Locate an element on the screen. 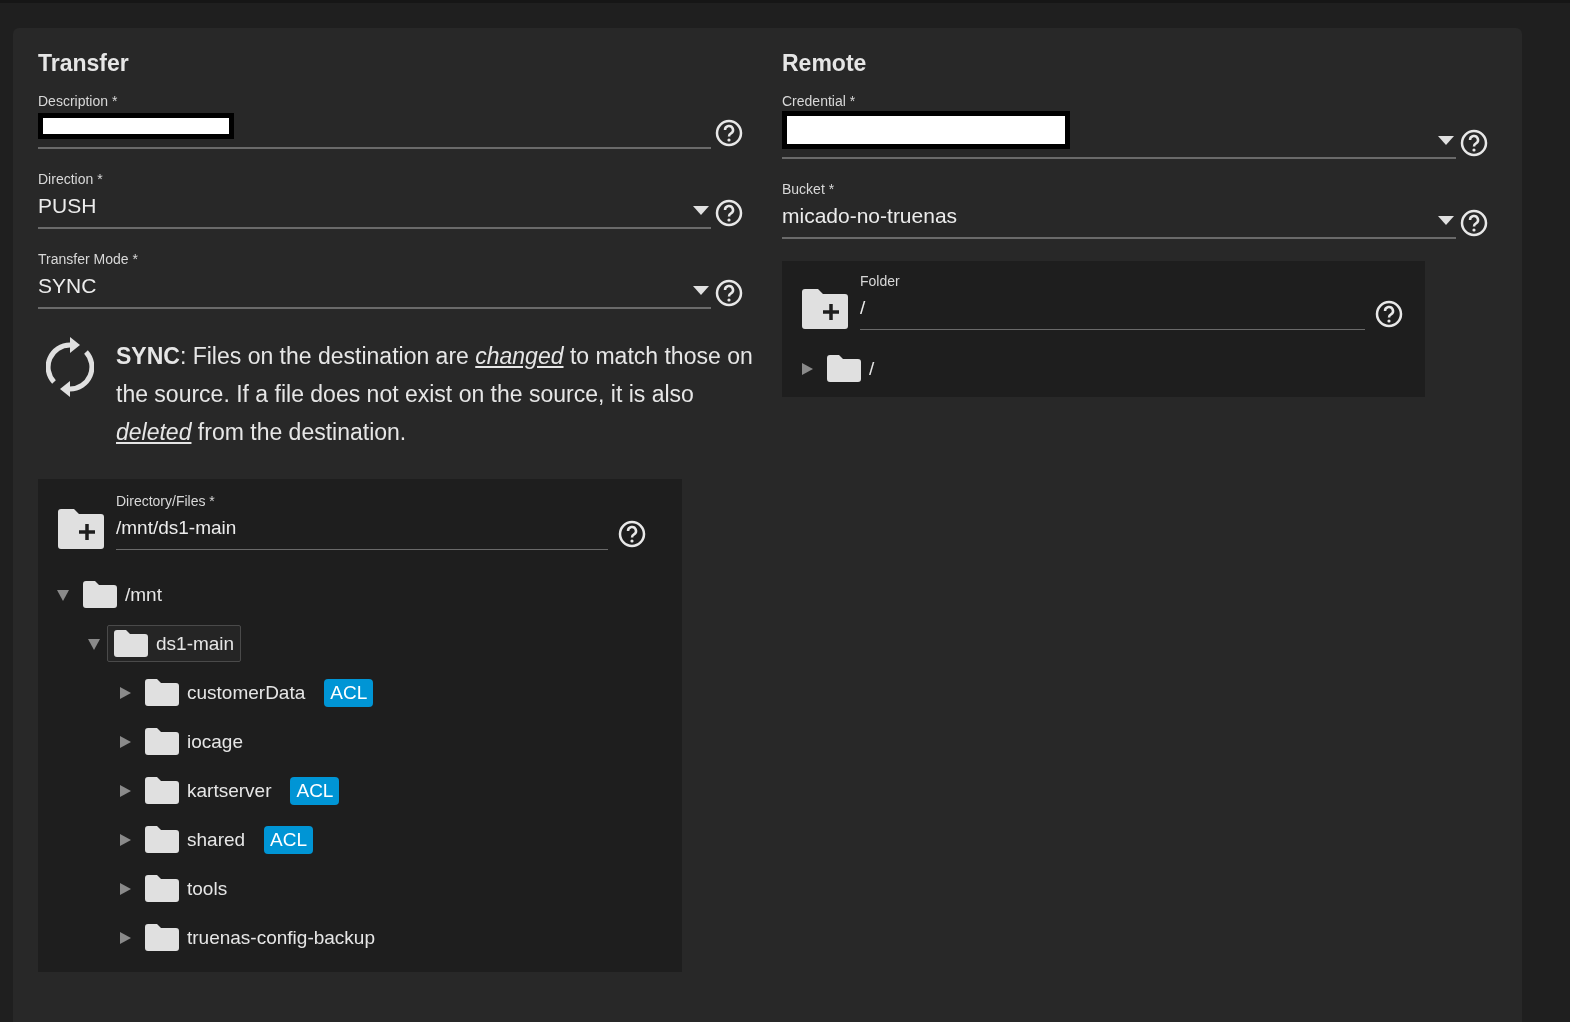 The width and height of the screenshot is (1570, 1022). tree-item: ds1-main is located at coordinates (174, 643).